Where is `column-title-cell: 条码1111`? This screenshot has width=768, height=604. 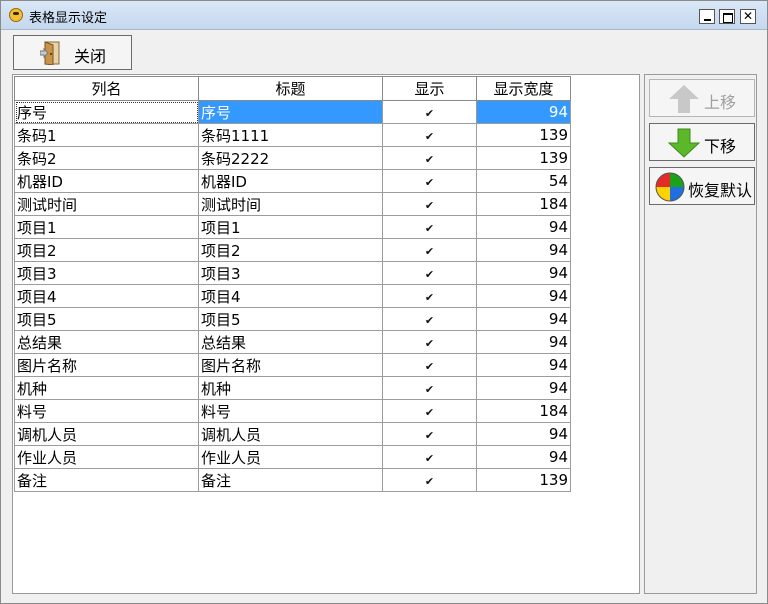 column-title-cell: 条码1111 is located at coordinates (290, 135).